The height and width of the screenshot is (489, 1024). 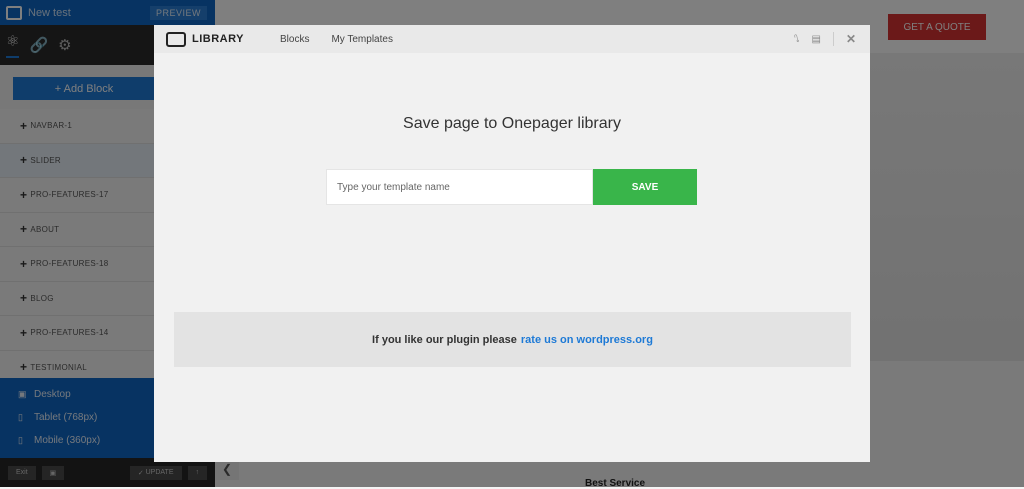 What do you see at coordinates (294, 39) in the screenshot?
I see `tab-blocks: Blocks` at bounding box center [294, 39].